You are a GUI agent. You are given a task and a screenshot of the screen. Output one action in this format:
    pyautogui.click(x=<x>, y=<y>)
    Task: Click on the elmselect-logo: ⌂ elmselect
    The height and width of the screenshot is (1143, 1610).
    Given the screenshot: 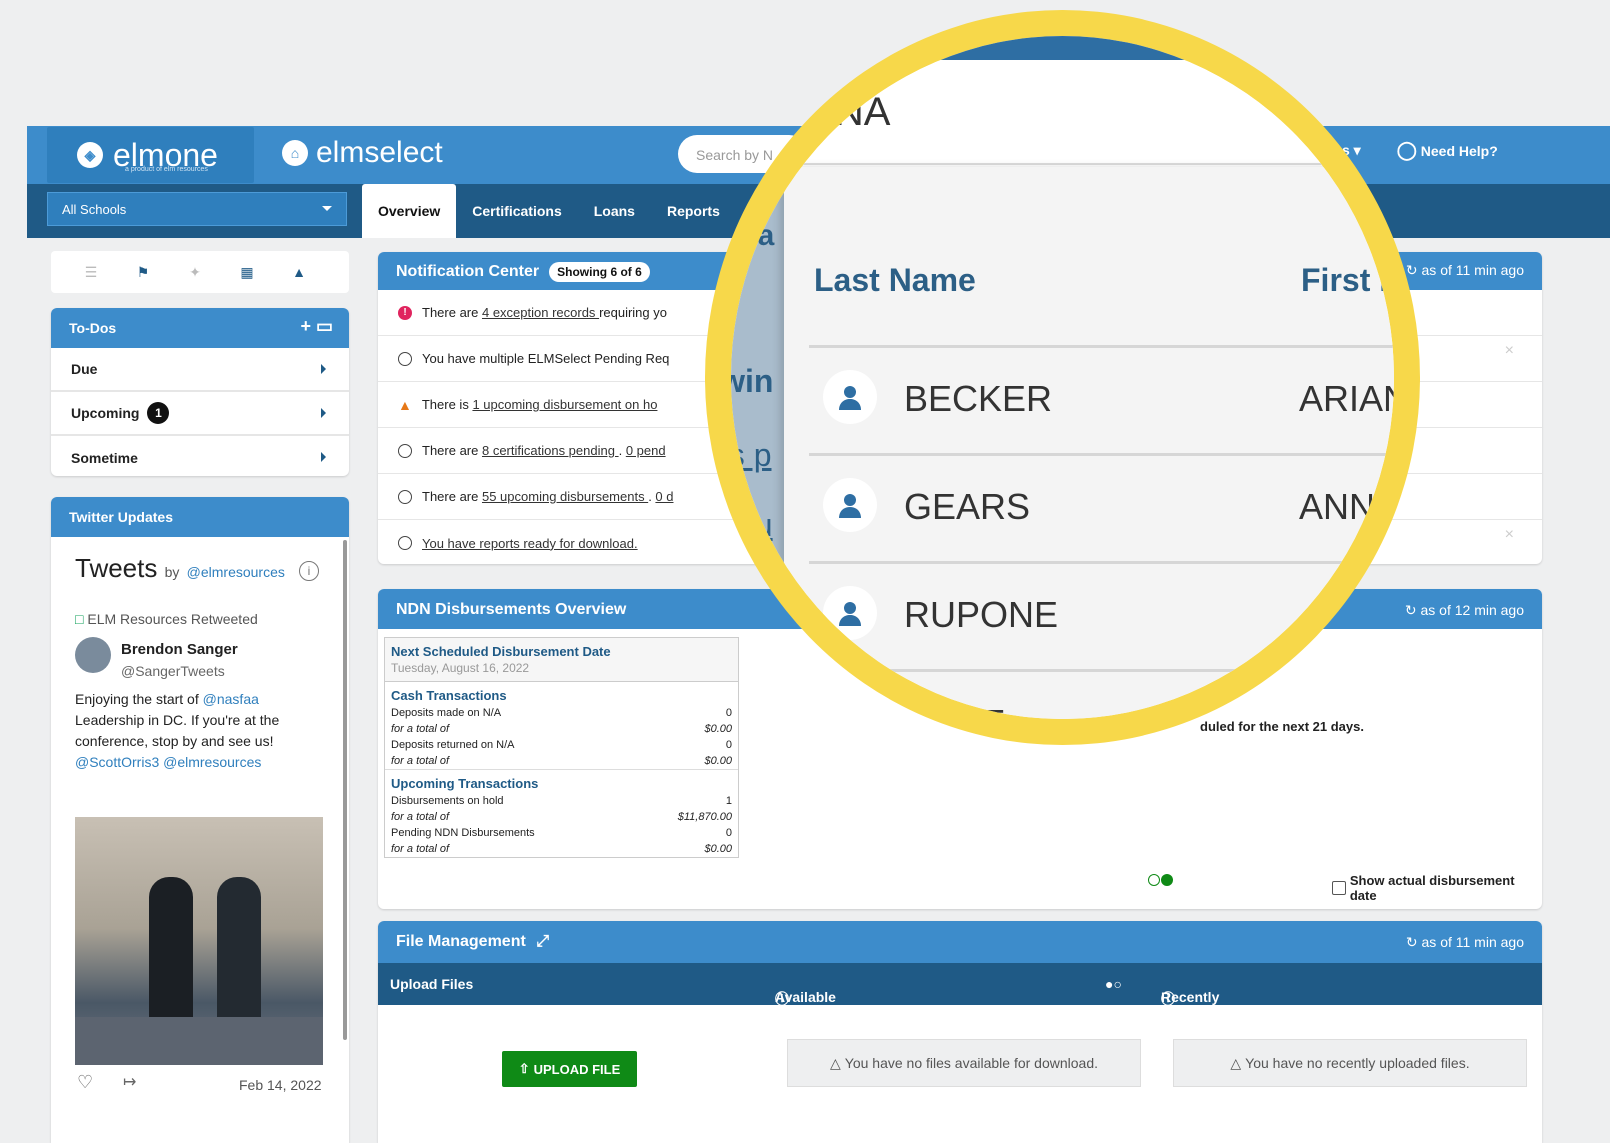 What is the action you would take?
    pyautogui.click(x=362, y=153)
    